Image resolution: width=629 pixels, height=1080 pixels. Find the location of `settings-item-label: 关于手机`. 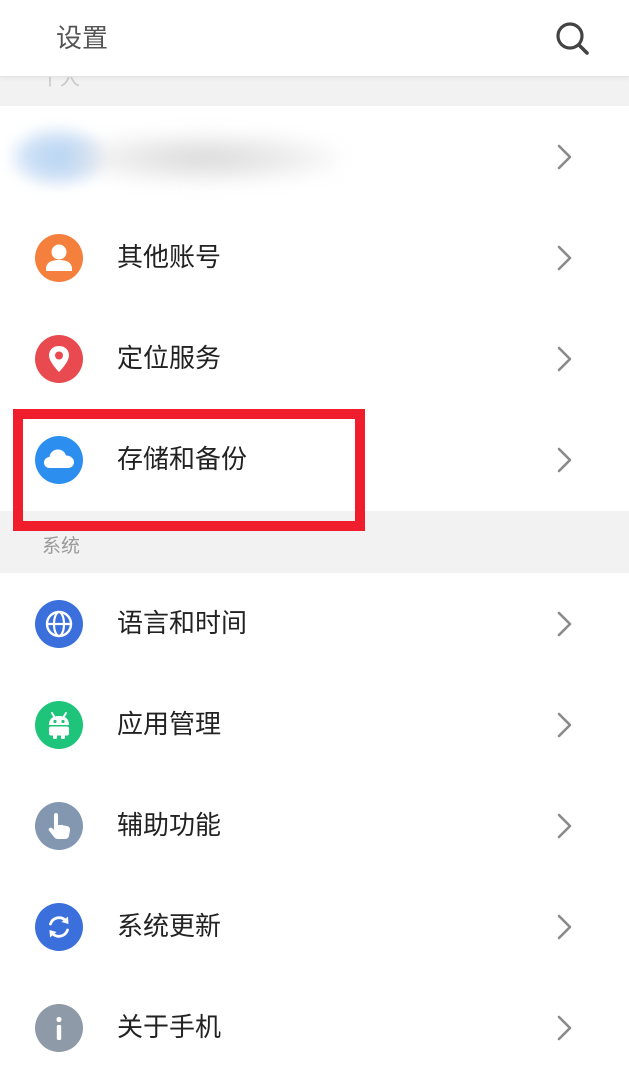

settings-item-label: 关于手机 is located at coordinates (169, 1028).